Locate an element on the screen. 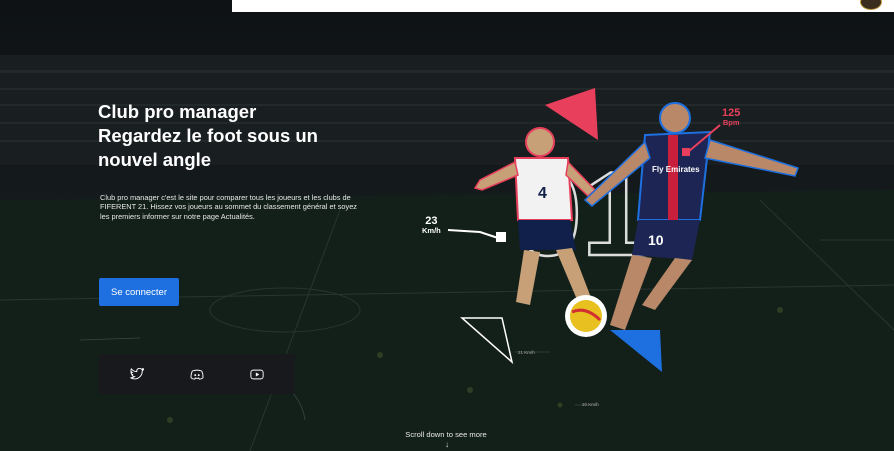 Image resolution: width=894 pixels, height=451 pixels. discord-icon is located at coordinates (197, 374).